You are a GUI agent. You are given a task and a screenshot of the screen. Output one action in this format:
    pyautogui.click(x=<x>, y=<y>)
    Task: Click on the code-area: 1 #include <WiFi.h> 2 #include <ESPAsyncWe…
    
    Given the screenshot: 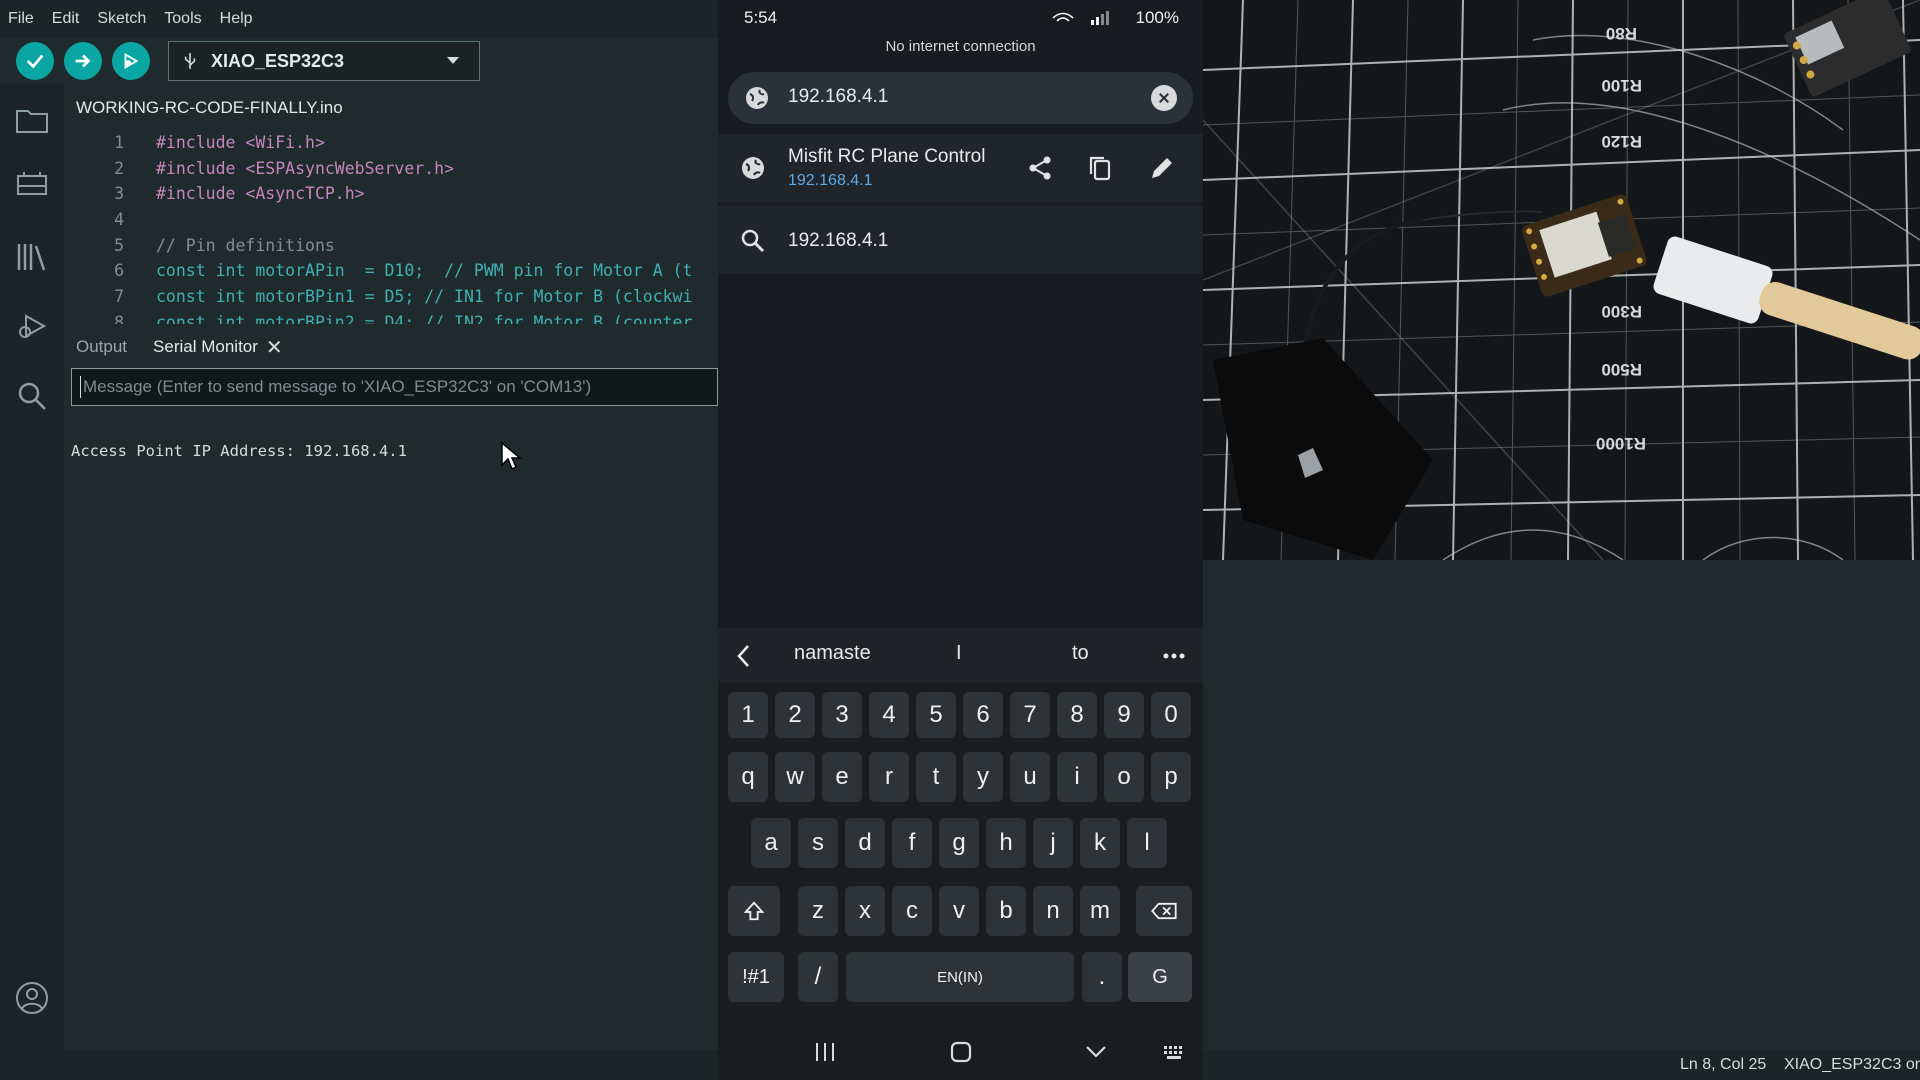 What is the action you would take?
    pyautogui.click(x=391, y=227)
    